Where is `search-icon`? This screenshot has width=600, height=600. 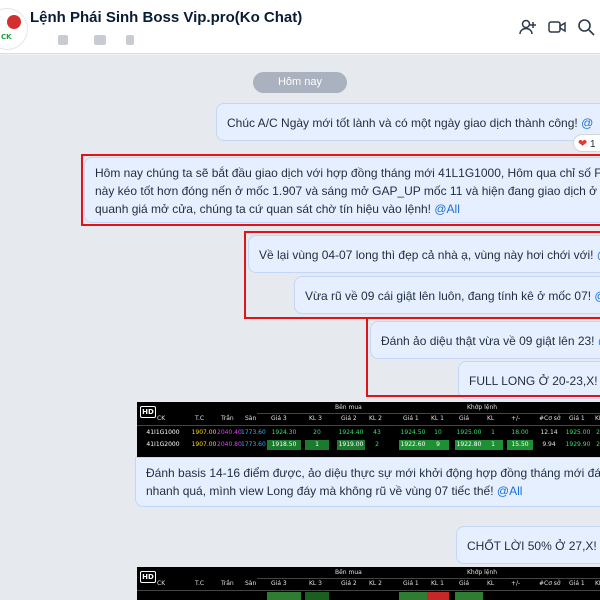 search-icon is located at coordinates (586, 27).